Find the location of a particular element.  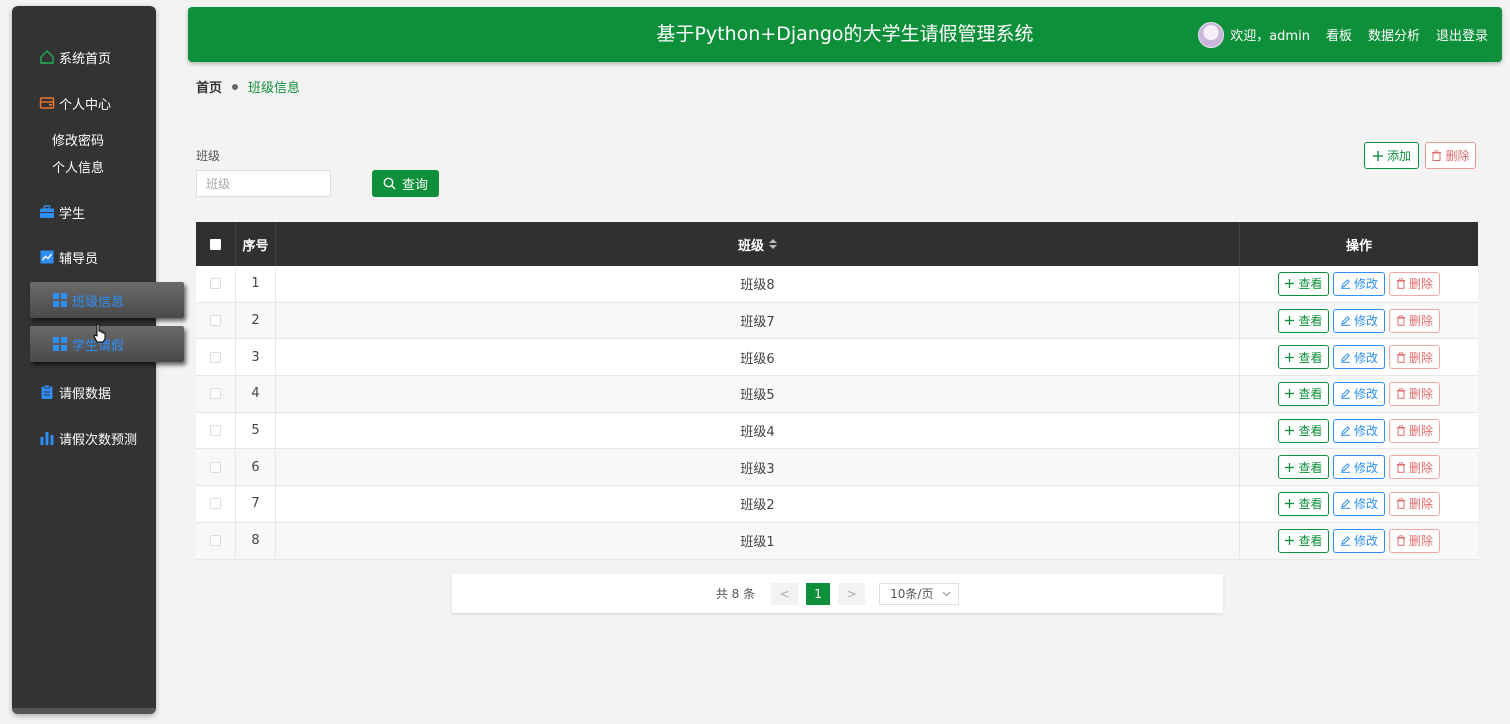

row-class-name: 班级7 is located at coordinates (758, 320).